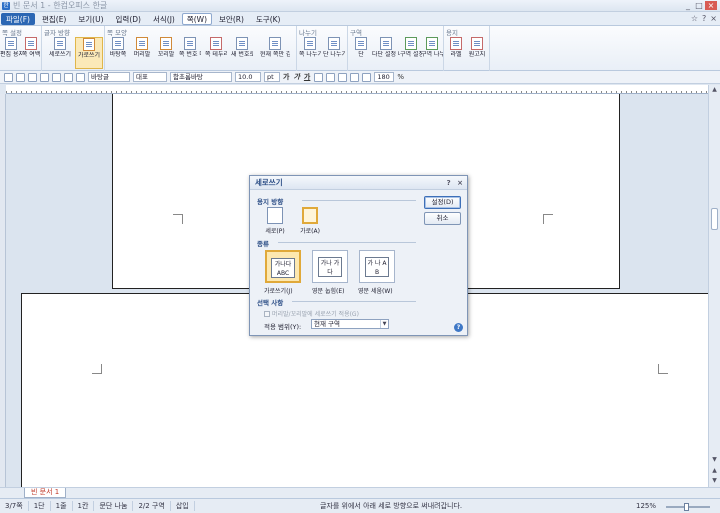 The width and height of the screenshot is (720, 513). What do you see at coordinates (142, 53) in the screenshot?
I see `header-button: 머리말` at bounding box center [142, 53].